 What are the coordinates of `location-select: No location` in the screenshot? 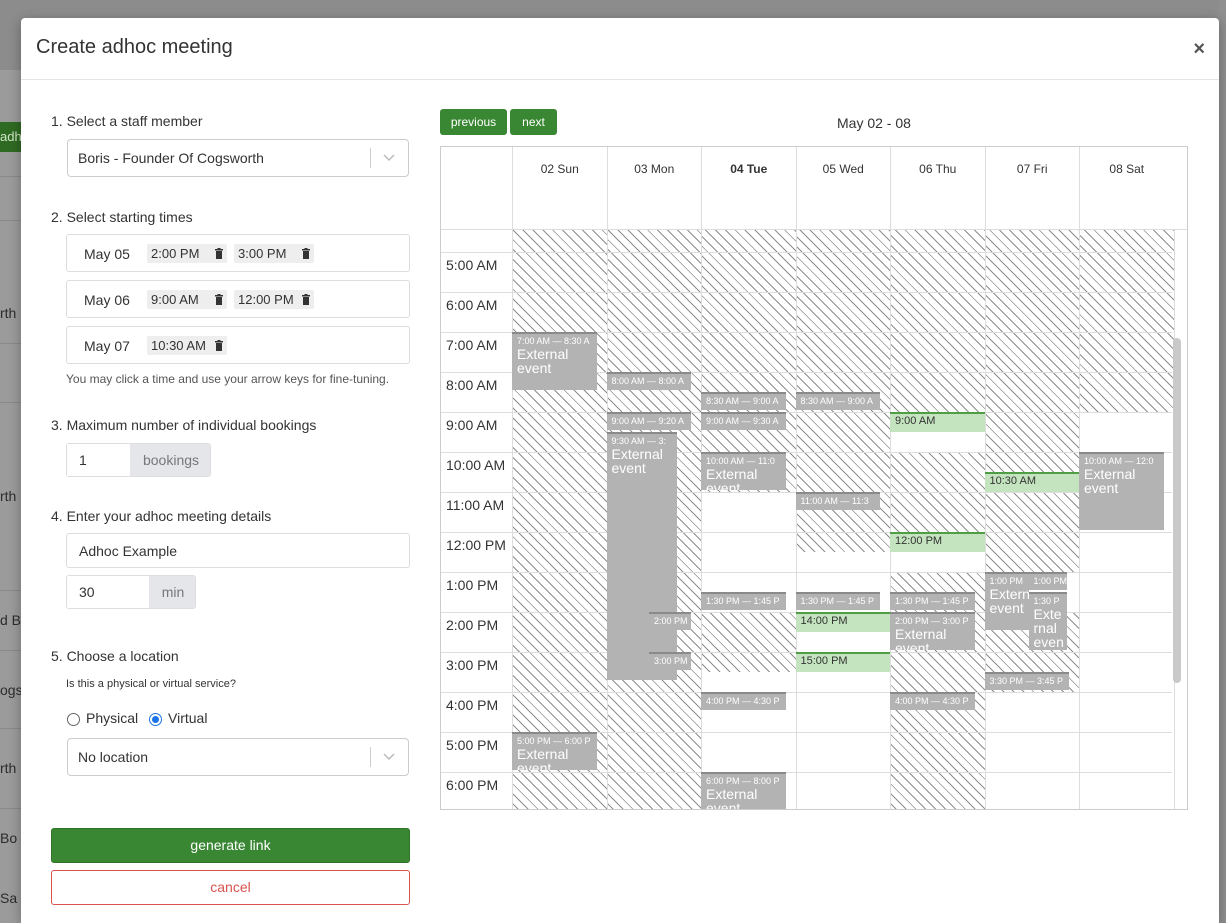 It's located at (238, 757).